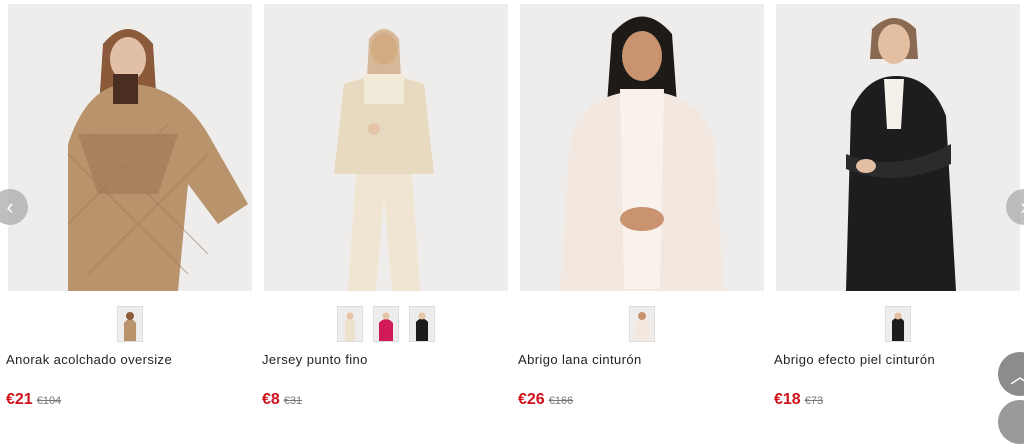 Image resolution: width=1024 pixels, height=444 pixels. Describe the element at coordinates (787, 399) in the screenshot. I see `sale-price: €18` at that location.